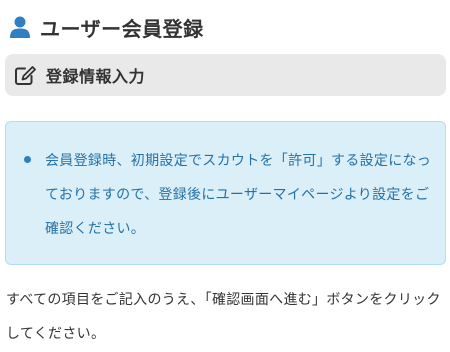 The image size is (450, 352). What do you see at coordinates (122, 28) in the screenshot?
I see `page-title: ユーザー会員登録` at bounding box center [122, 28].